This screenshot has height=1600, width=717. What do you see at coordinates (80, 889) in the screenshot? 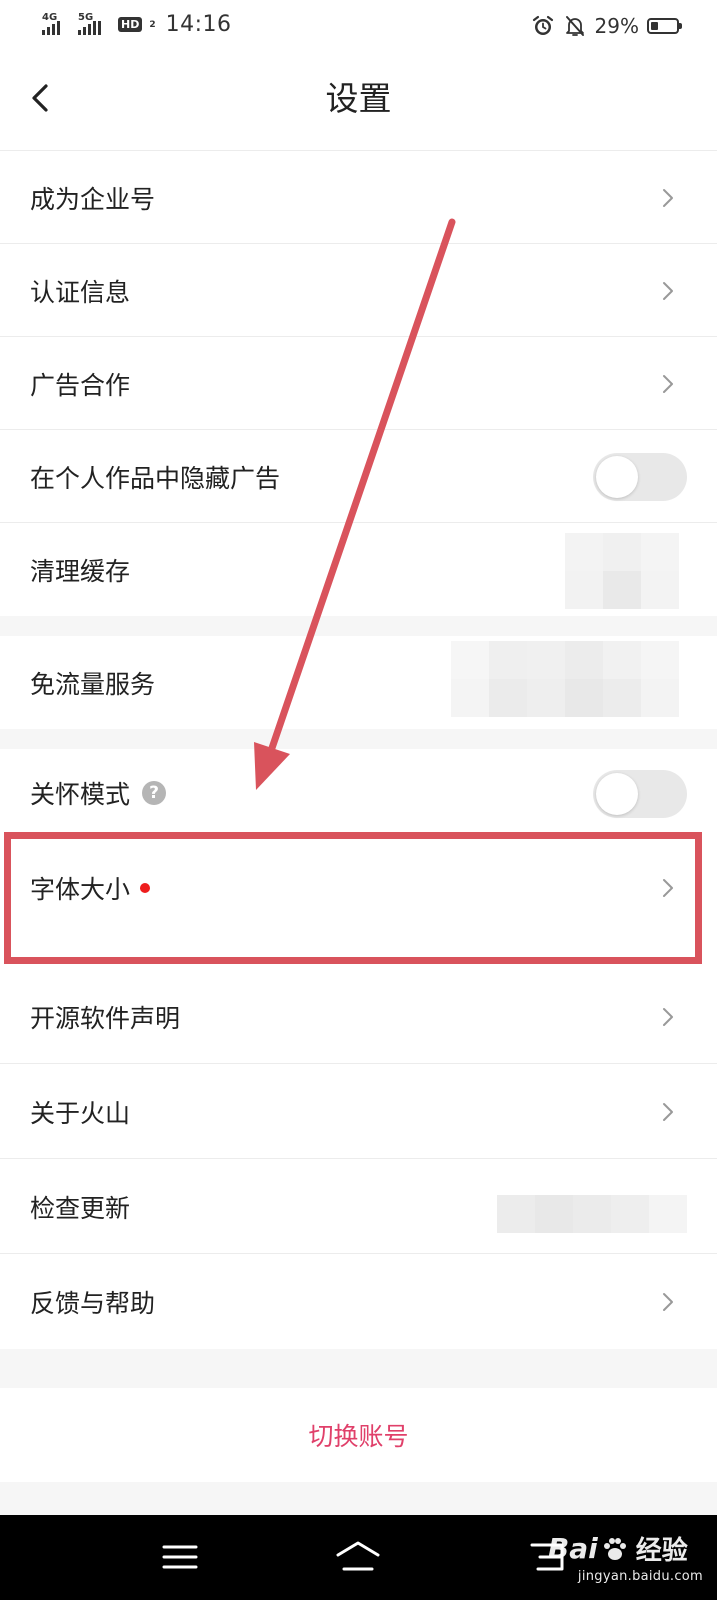
I see `setting-label: 字体大小` at bounding box center [80, 889].